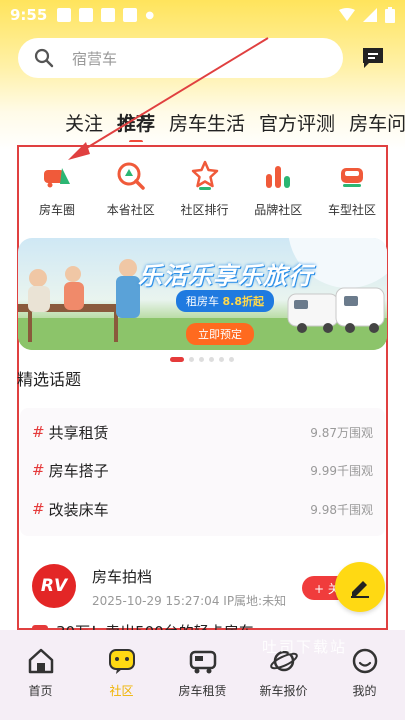 The image size is (405, 720). What do you see at coordinates (202, 662) in the screenshot?
I see `rv-rental-icon` at bounding box center [202, 662].